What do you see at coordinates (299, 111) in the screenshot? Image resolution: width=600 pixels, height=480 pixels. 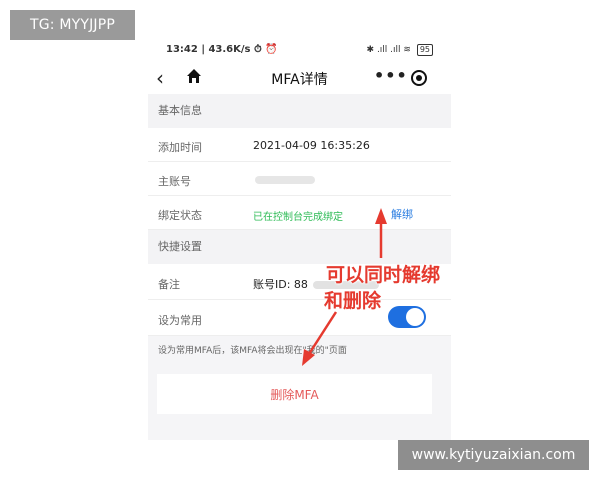 I see `section-header-basic: 基本信息` at bounding box center [299, 111].